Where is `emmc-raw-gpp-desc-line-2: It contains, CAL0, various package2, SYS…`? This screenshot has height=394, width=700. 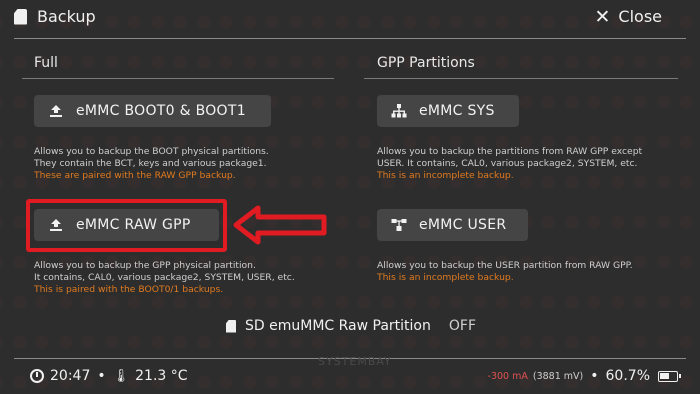
emmc-raw-gpp-desc-line-2: It contains, CAL0, various package2, SYS… is located at coordinates (164, 277).